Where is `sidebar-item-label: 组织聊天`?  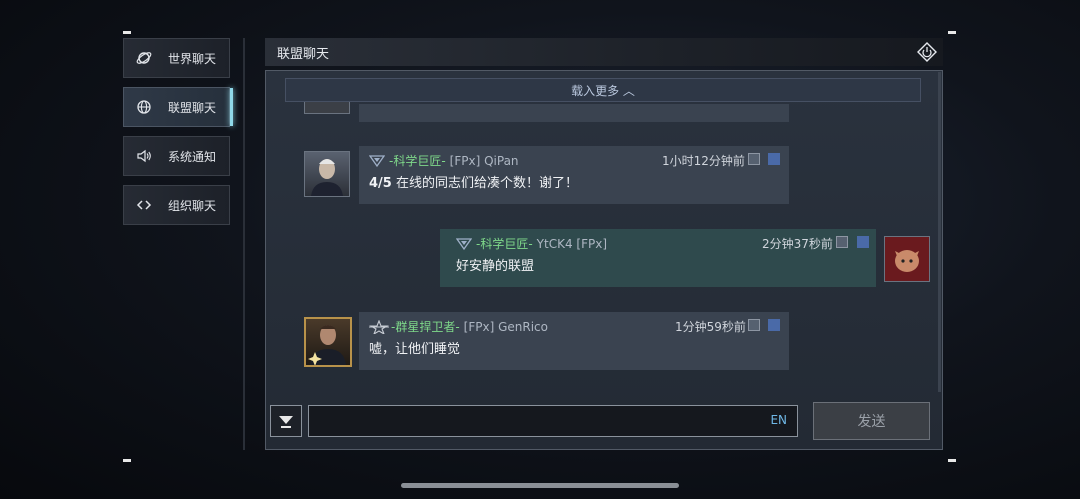 sidebar-item-label: 组织聊天 is located at coordinates (192, 205).